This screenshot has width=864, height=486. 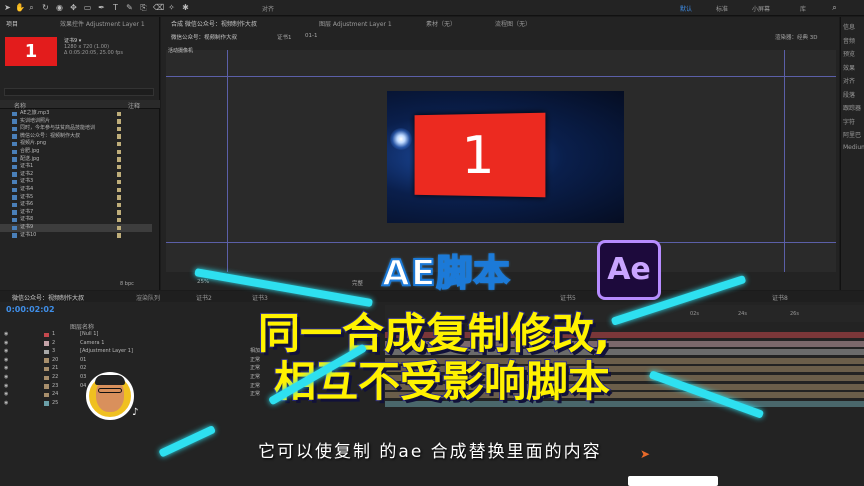 I want to click on timeline-tab: 证书2, so click(x=204, y=297).